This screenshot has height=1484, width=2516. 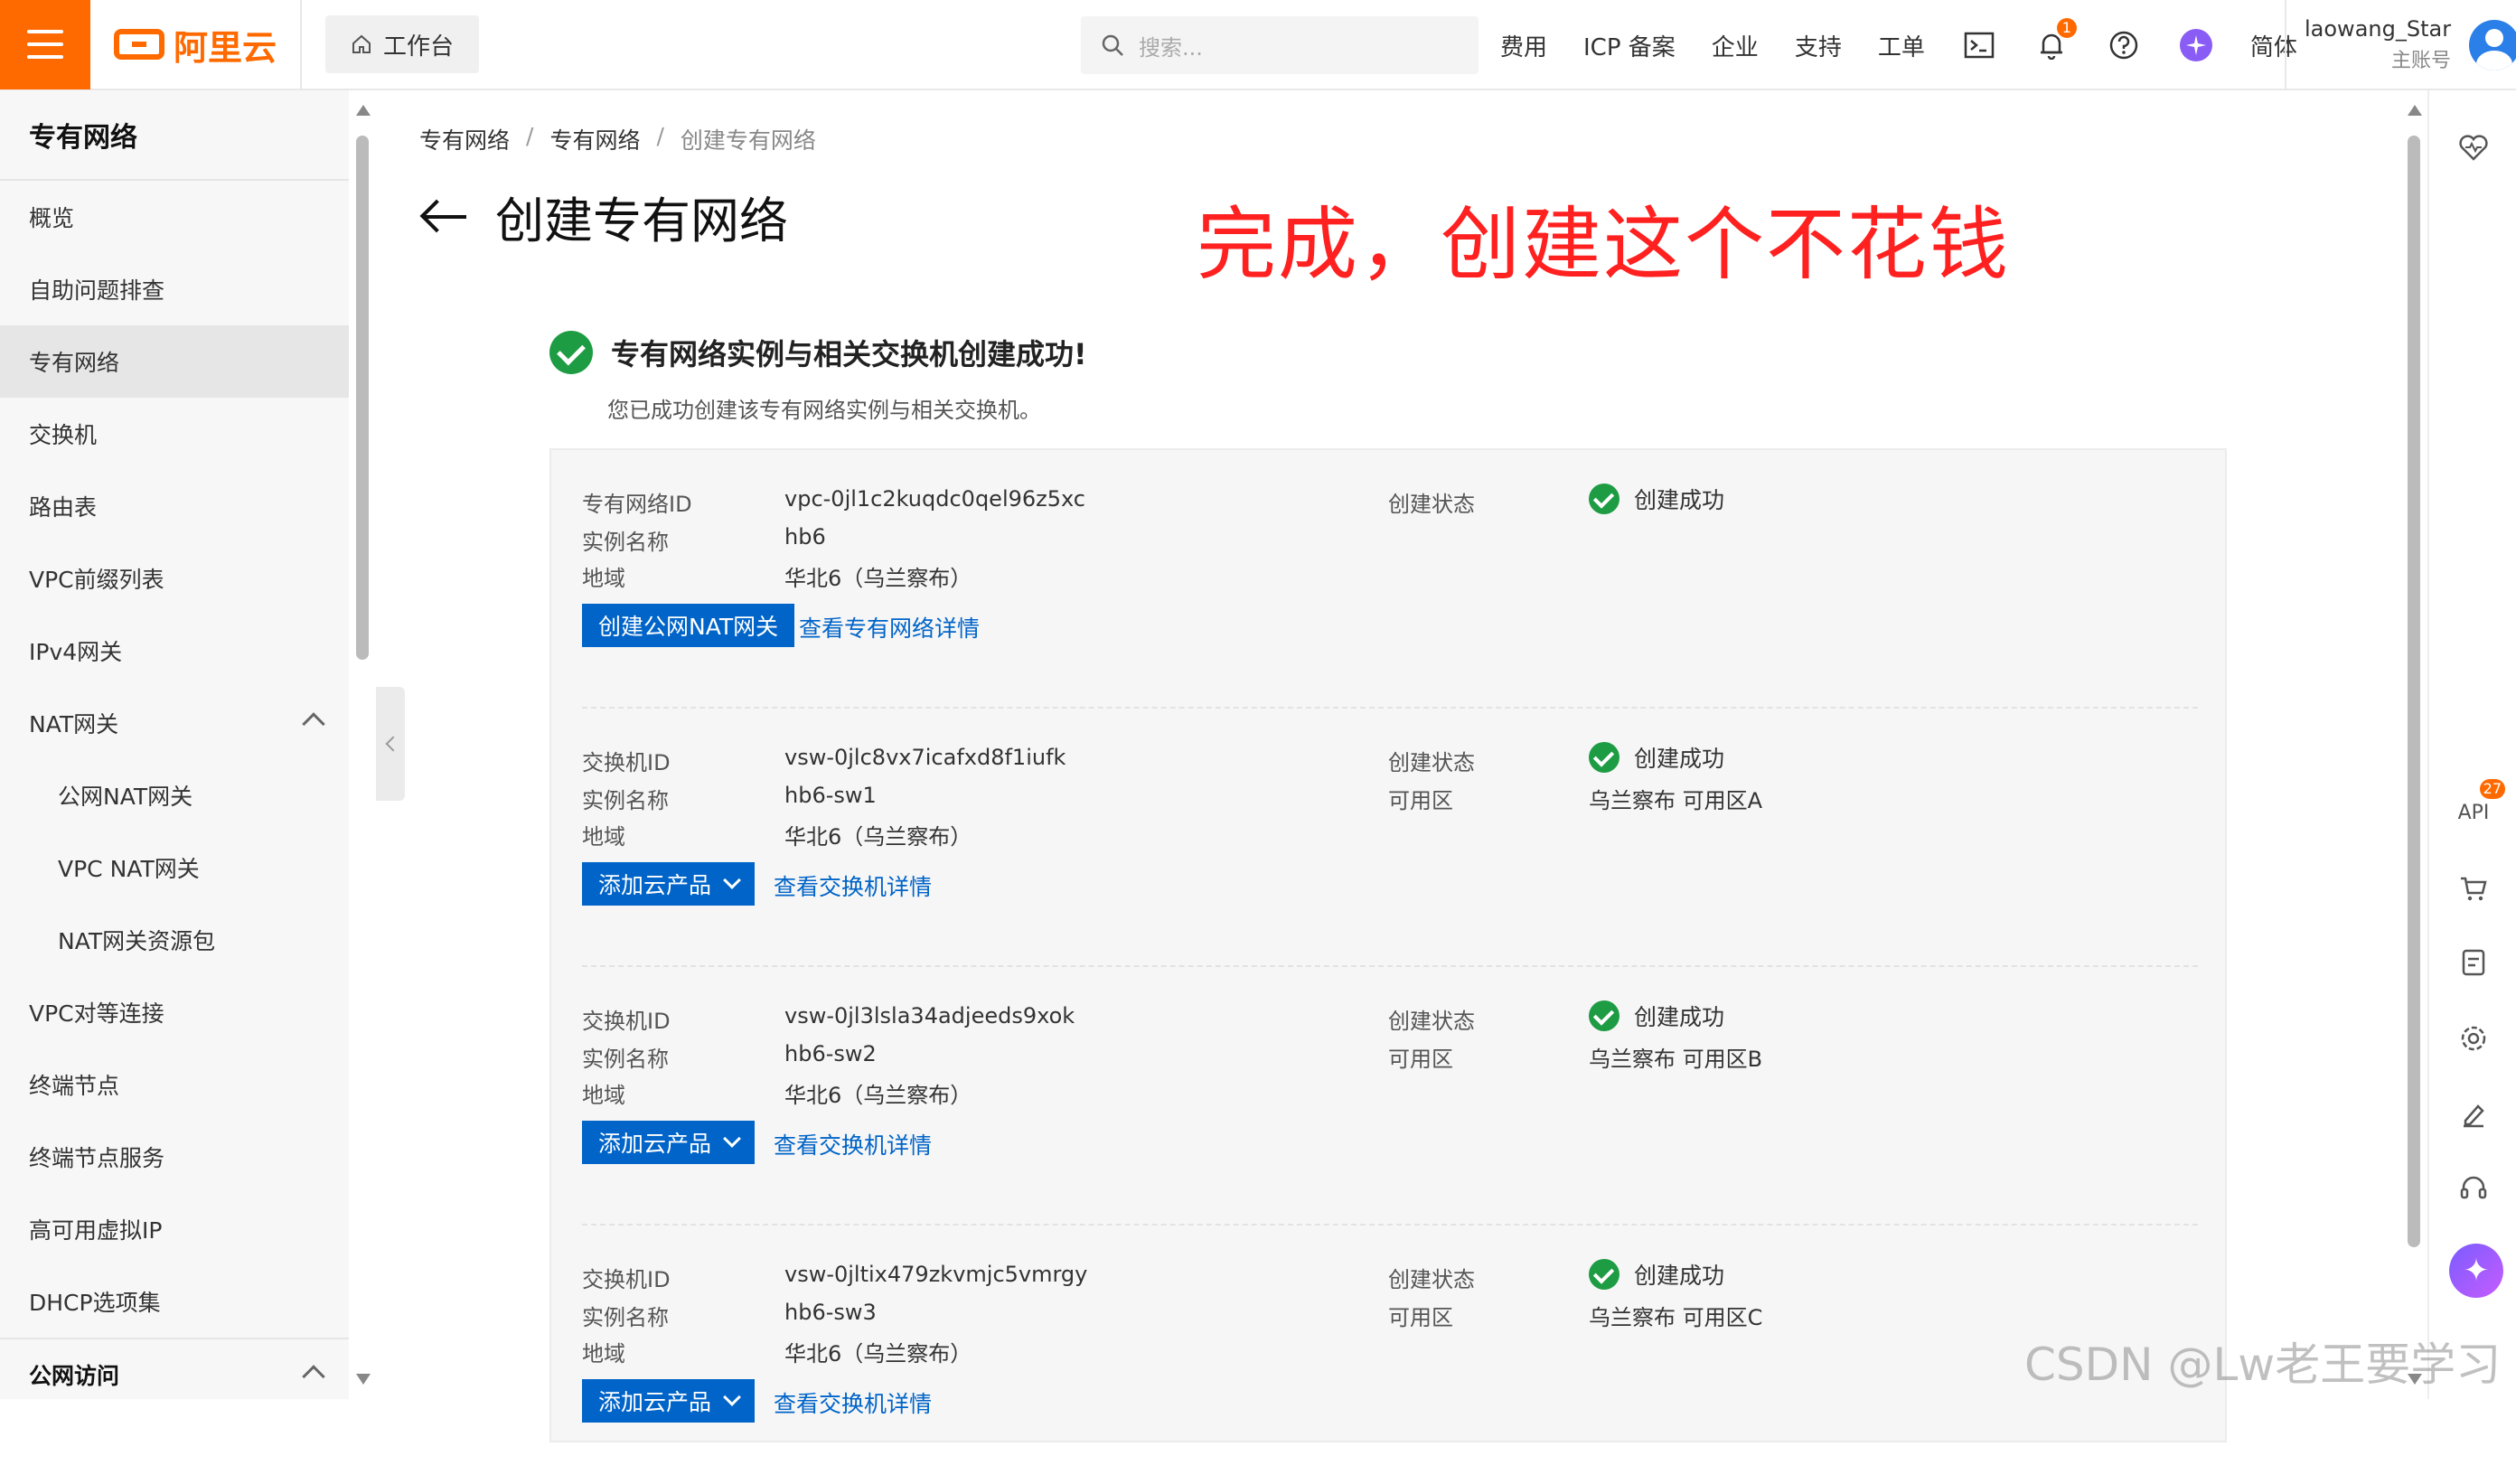 I want to click on scroll-down-icon, so click(x=363, y=1380).